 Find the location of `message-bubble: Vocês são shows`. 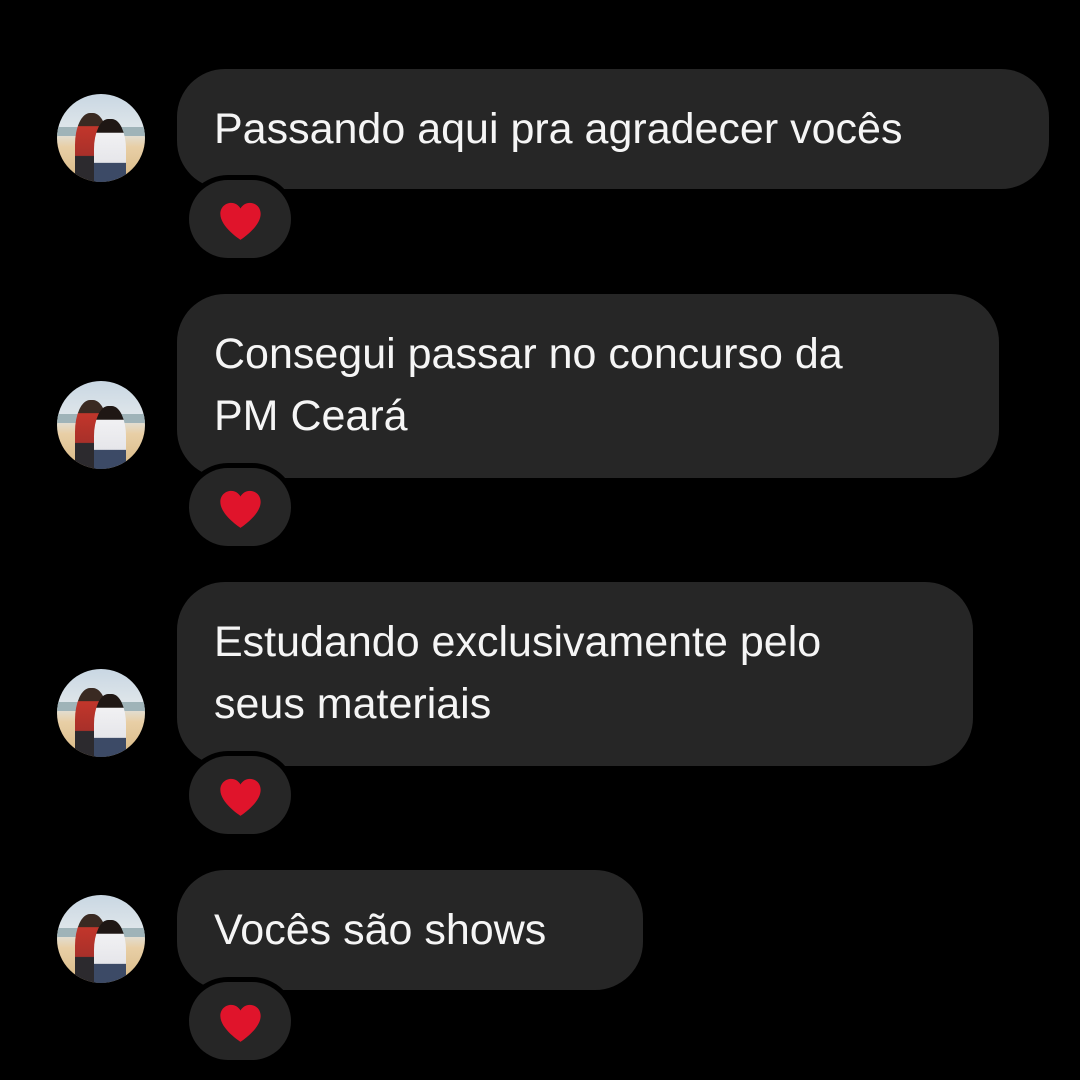

message-bubble: Vocês são shows is located at coordinates (410, 930).